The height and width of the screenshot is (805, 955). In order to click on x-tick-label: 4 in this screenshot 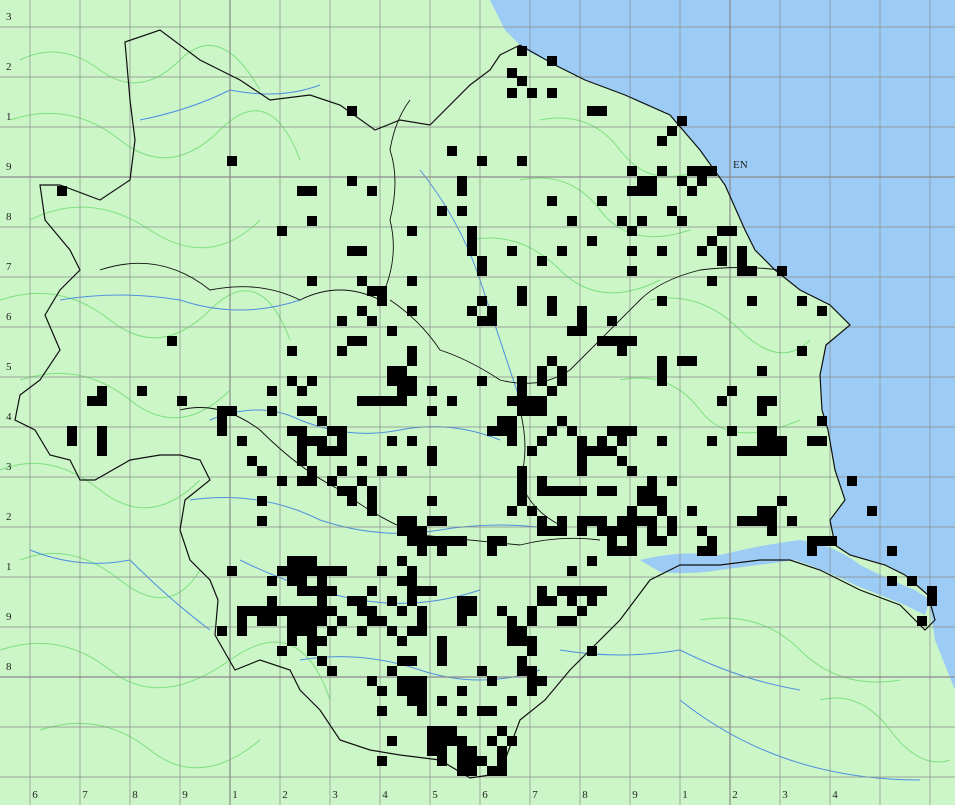, I will do `click(835, 795)`.